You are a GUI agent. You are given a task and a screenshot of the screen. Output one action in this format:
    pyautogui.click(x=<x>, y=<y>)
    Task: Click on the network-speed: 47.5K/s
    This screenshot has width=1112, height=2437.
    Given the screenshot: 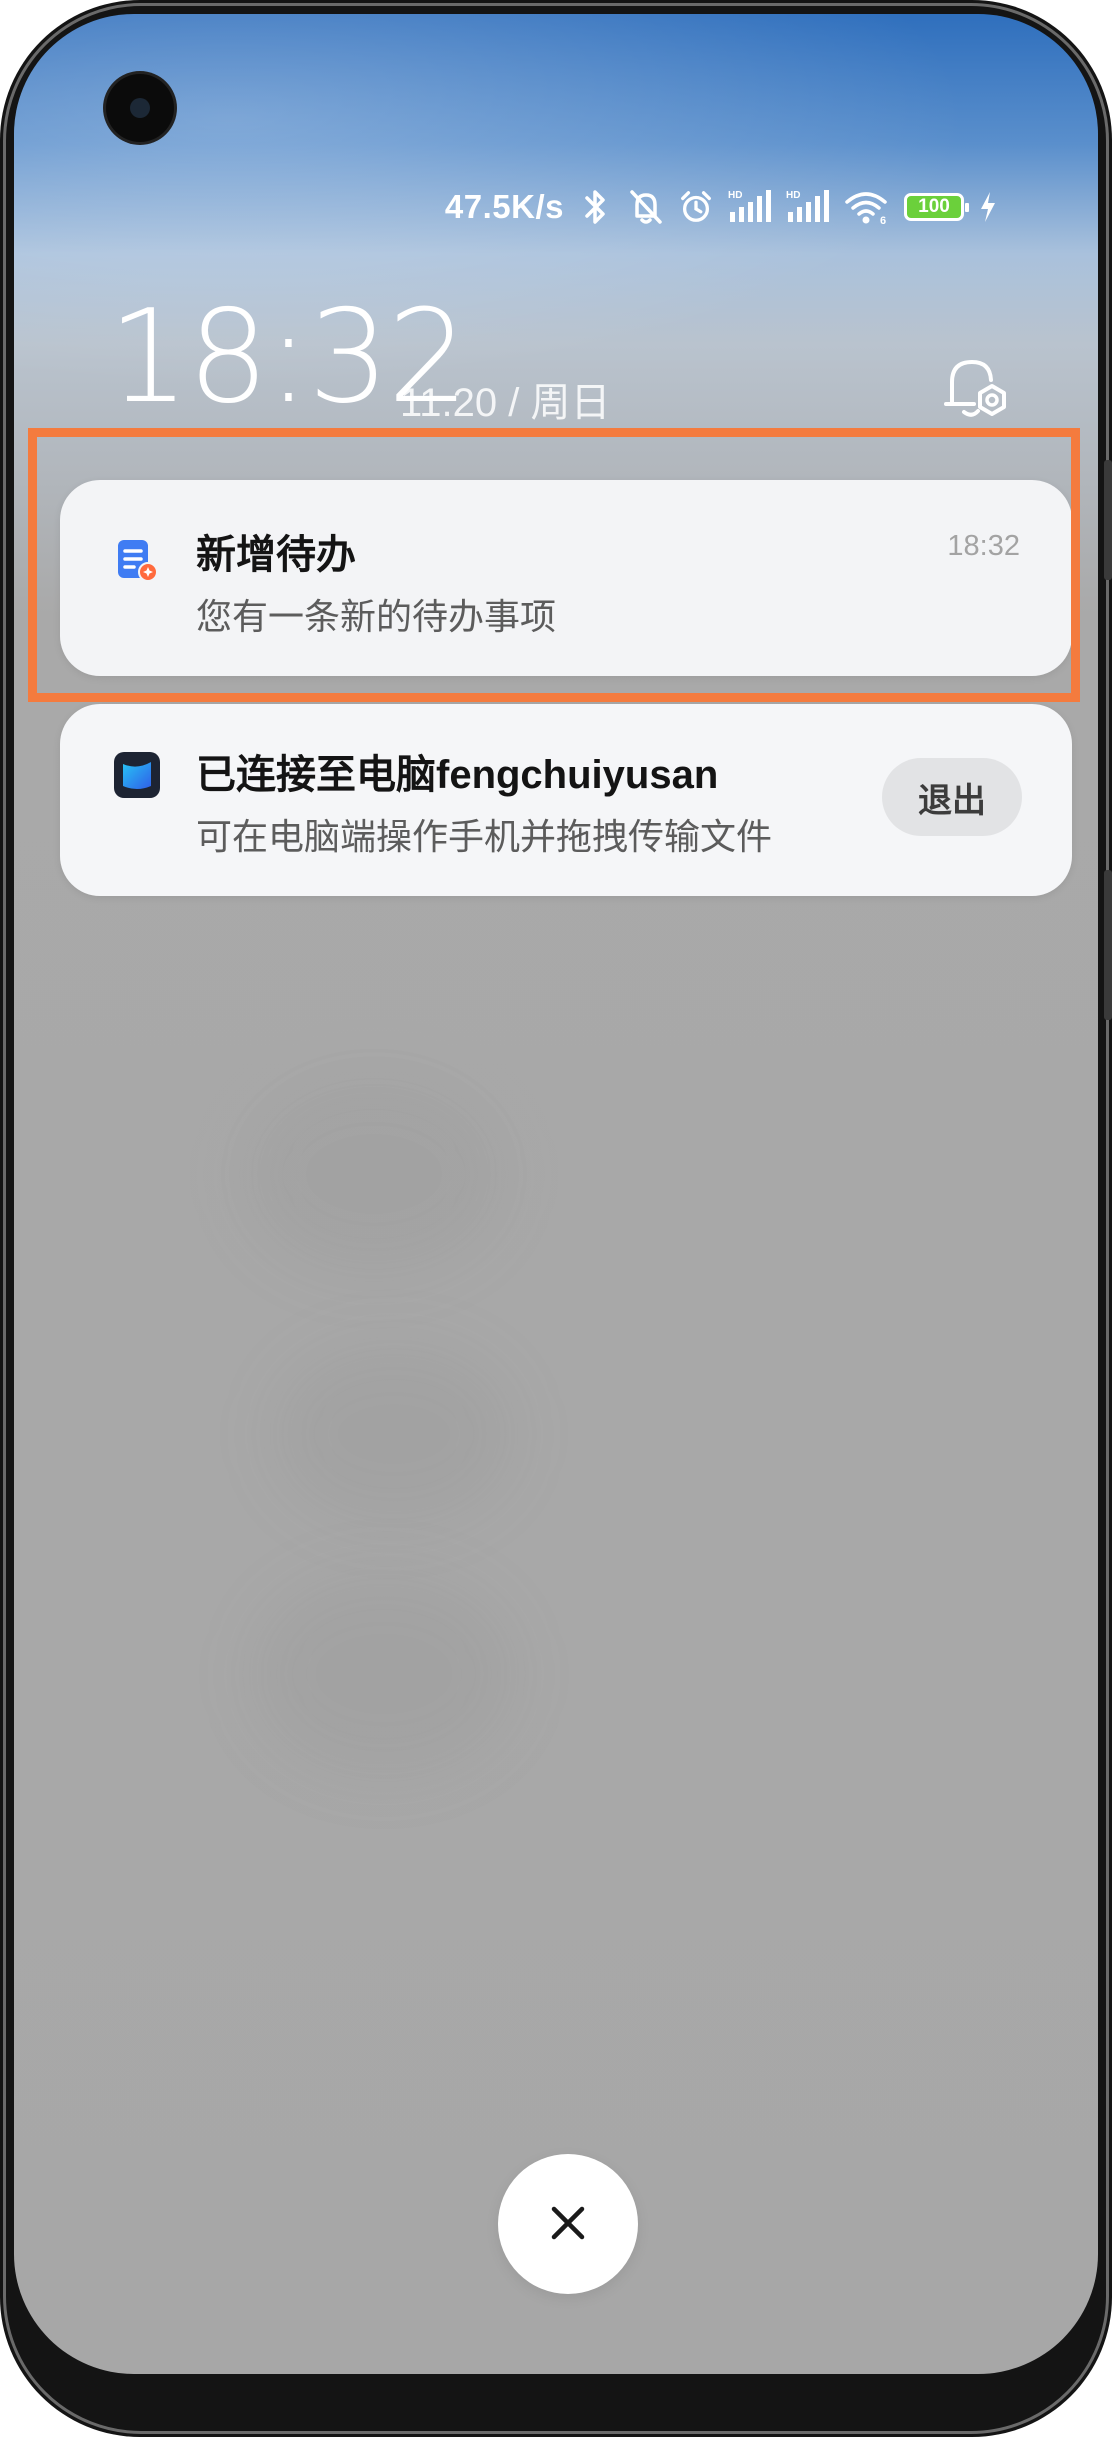 What is the action you would take?
    pyautogui.click(x=504, y=206)
    